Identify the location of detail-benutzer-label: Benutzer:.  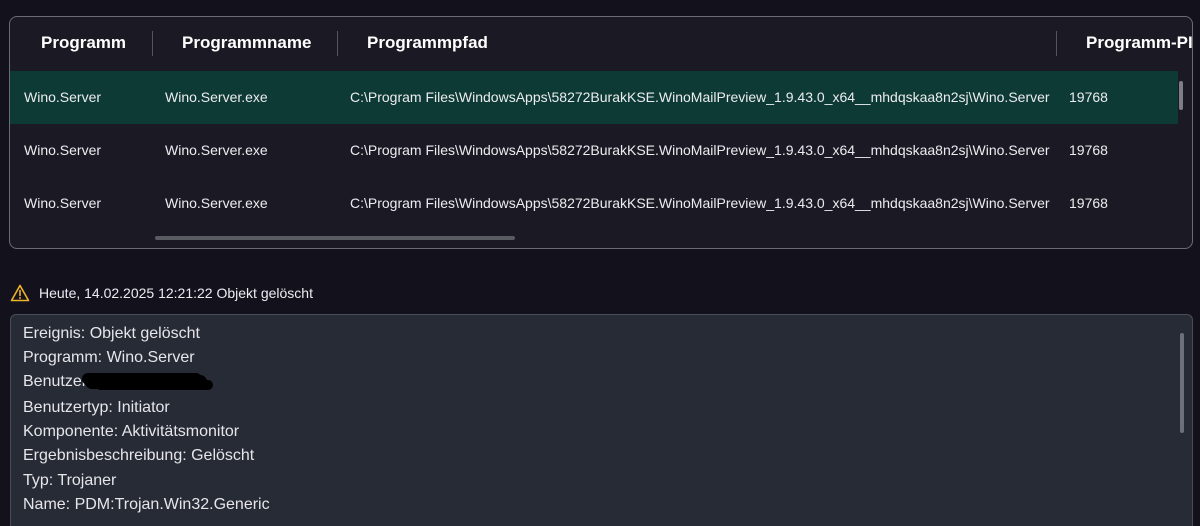
(57, 381).